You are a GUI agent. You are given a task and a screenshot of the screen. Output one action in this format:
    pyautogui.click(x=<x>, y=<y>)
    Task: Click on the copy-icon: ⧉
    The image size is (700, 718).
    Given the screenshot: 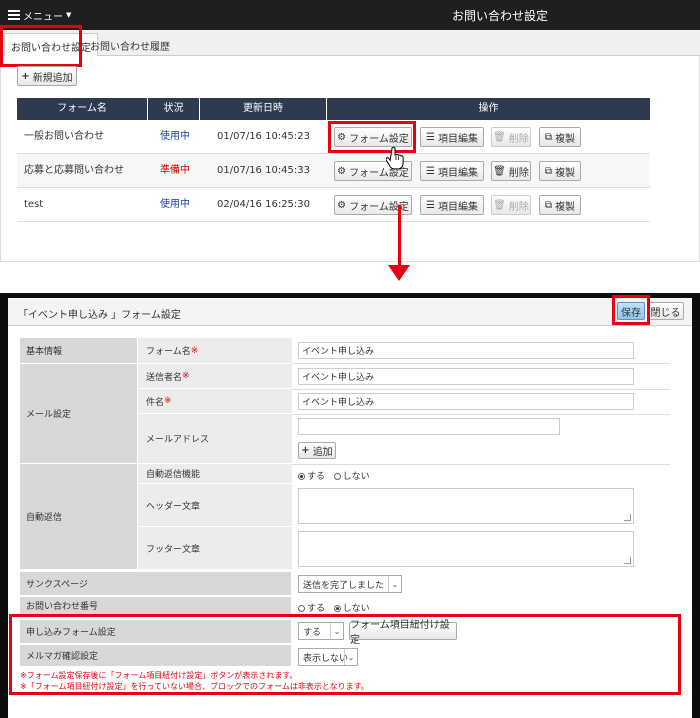 What is the action you would take?
    pyautogui.click(x=548, y=171)
    